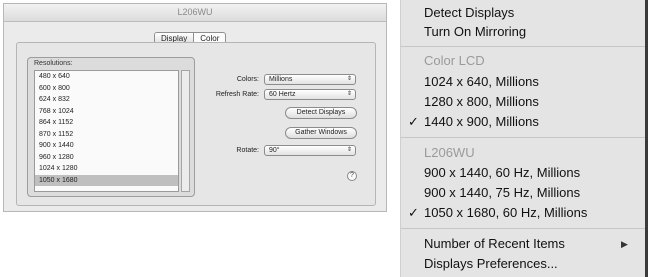 Image resolution: width=648 pixels, height=277 pixels. I want to click on gather-windows-button: Gather Windows, so click(321, 133).